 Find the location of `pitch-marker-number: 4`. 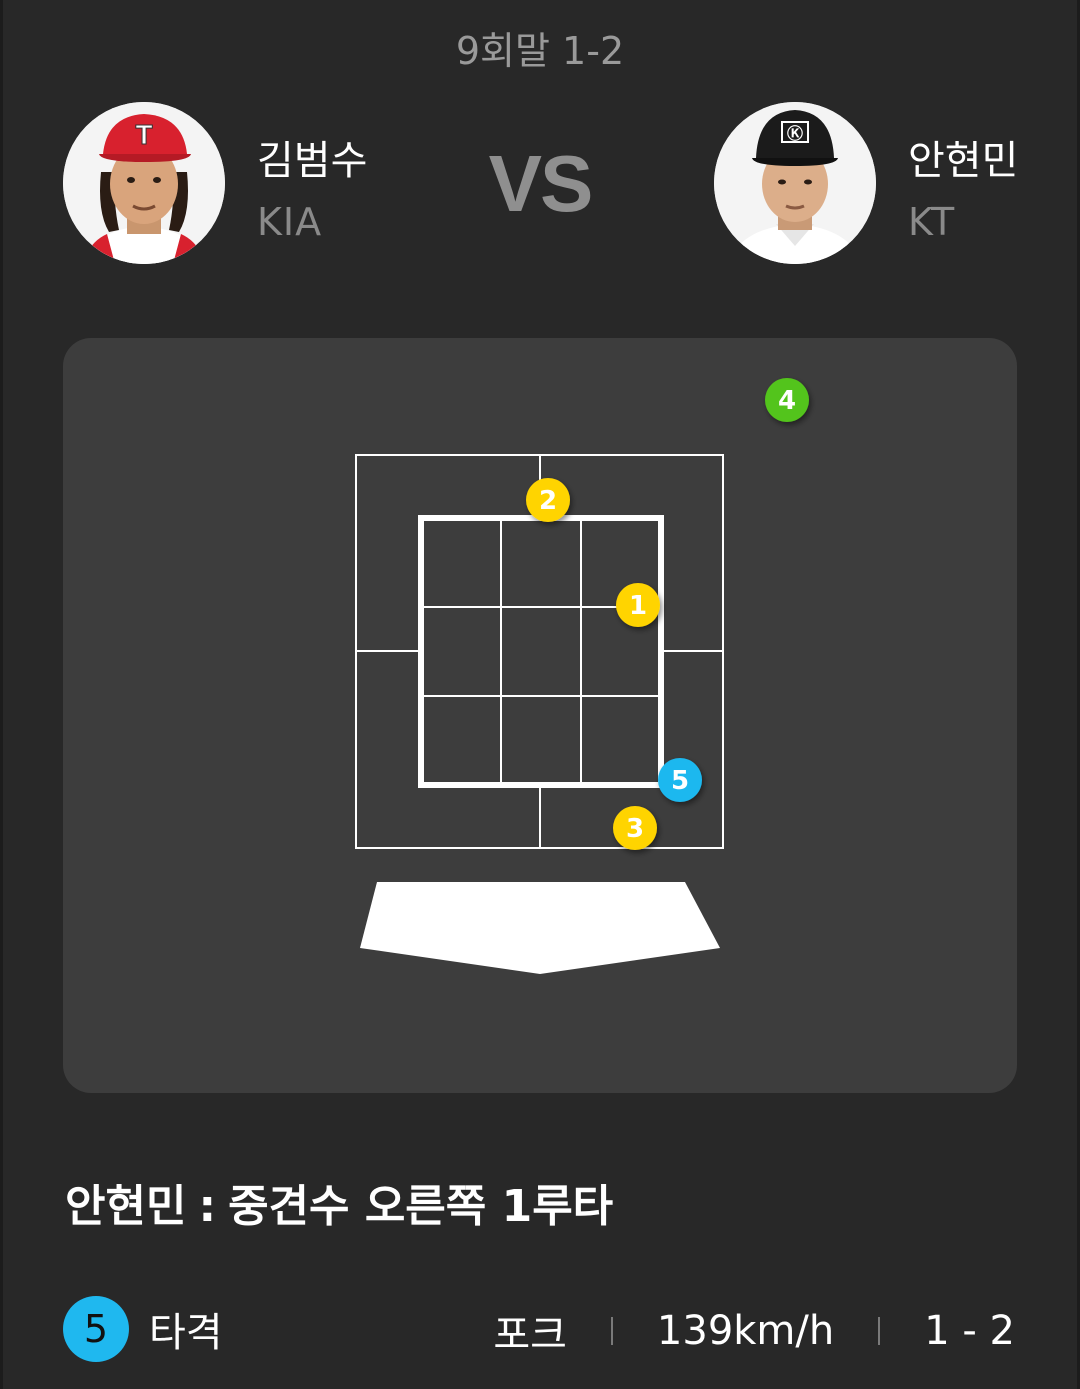

pitch-marker-number: 4 is located at coordinates (787, 401).